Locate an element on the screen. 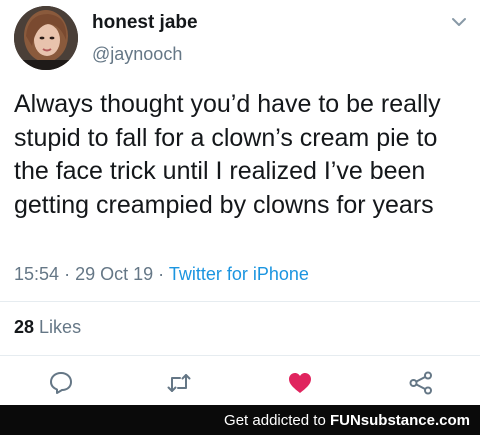  heart-icon is located at coordinates (300, 383).